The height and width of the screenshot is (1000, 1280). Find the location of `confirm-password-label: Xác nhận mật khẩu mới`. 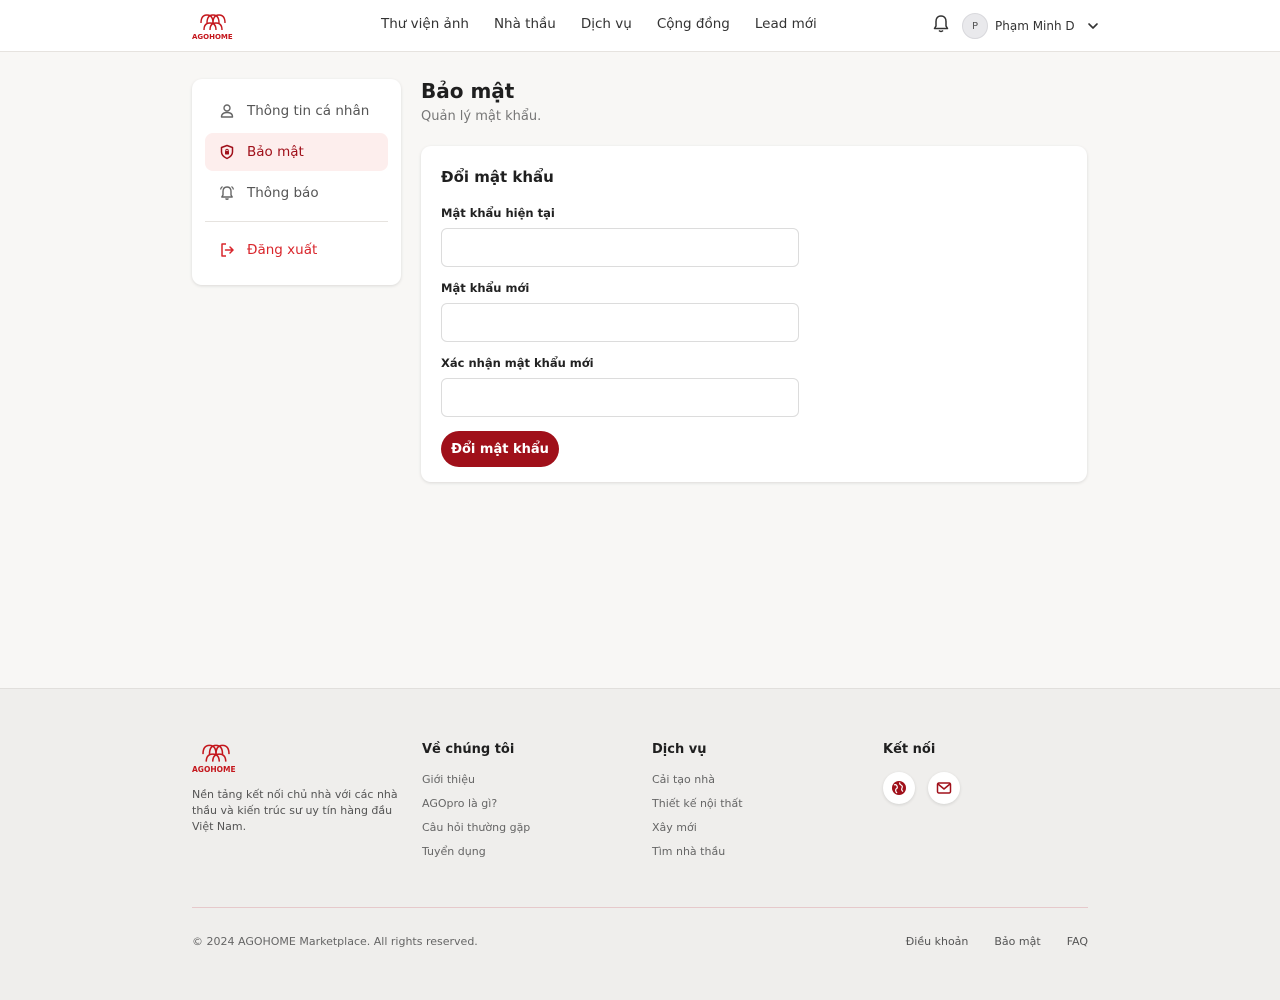

confirm-password-label: Xác nhận mật khẩu mới is located at coordinates (517, 363).